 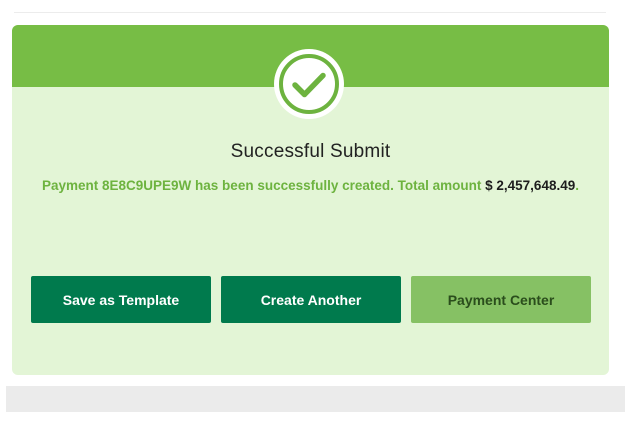 What do you see at coordinates (121, 299) in the screenshot?
I see `save-as-template-button: Save as Template` at bounding box center [121, 299].